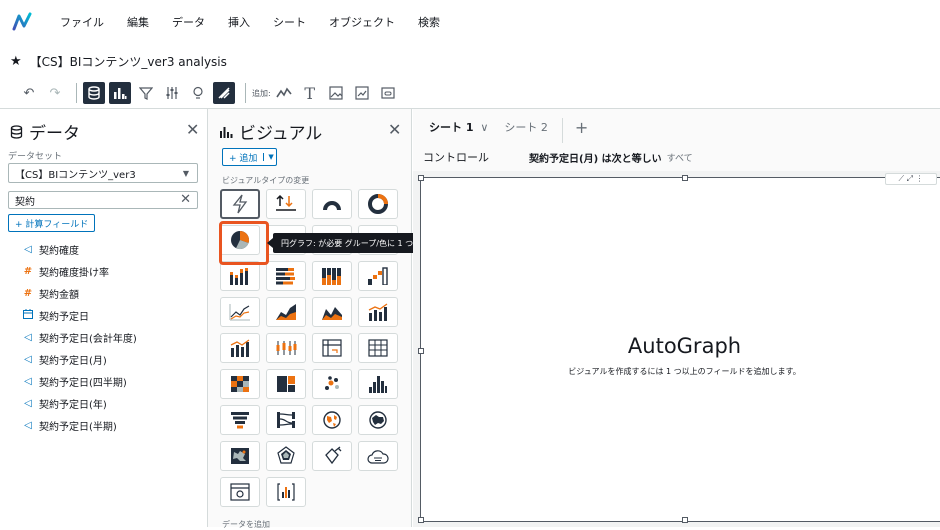 Image resolution: width=940 pixels, height=530 pixels. Describe the element at coordinates (332, 420) in the screenshot. I see `filled-map-icon` at that location.